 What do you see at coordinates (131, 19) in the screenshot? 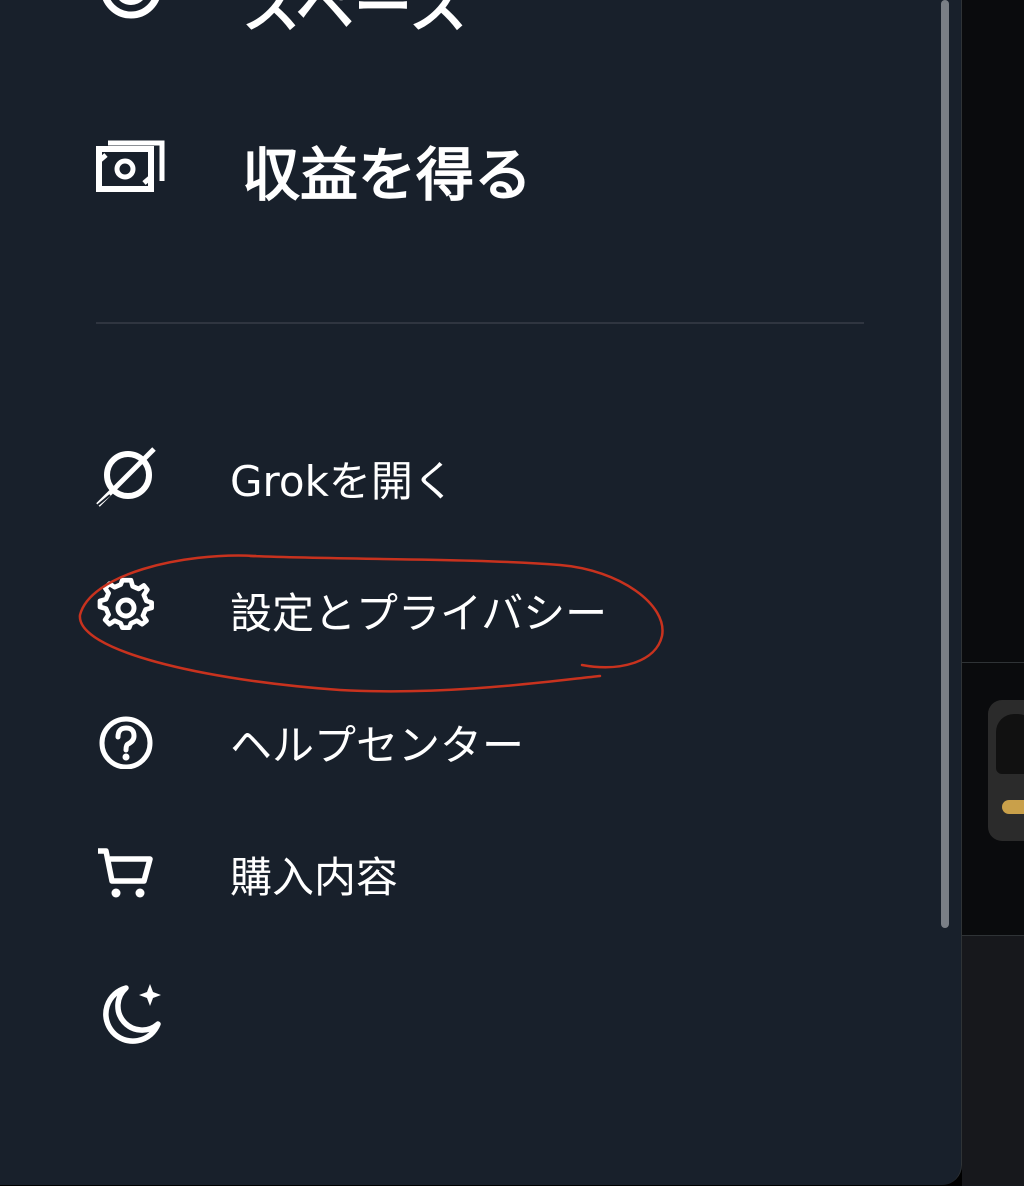
I see `spaces-icon` at bounding box center [131, 19].